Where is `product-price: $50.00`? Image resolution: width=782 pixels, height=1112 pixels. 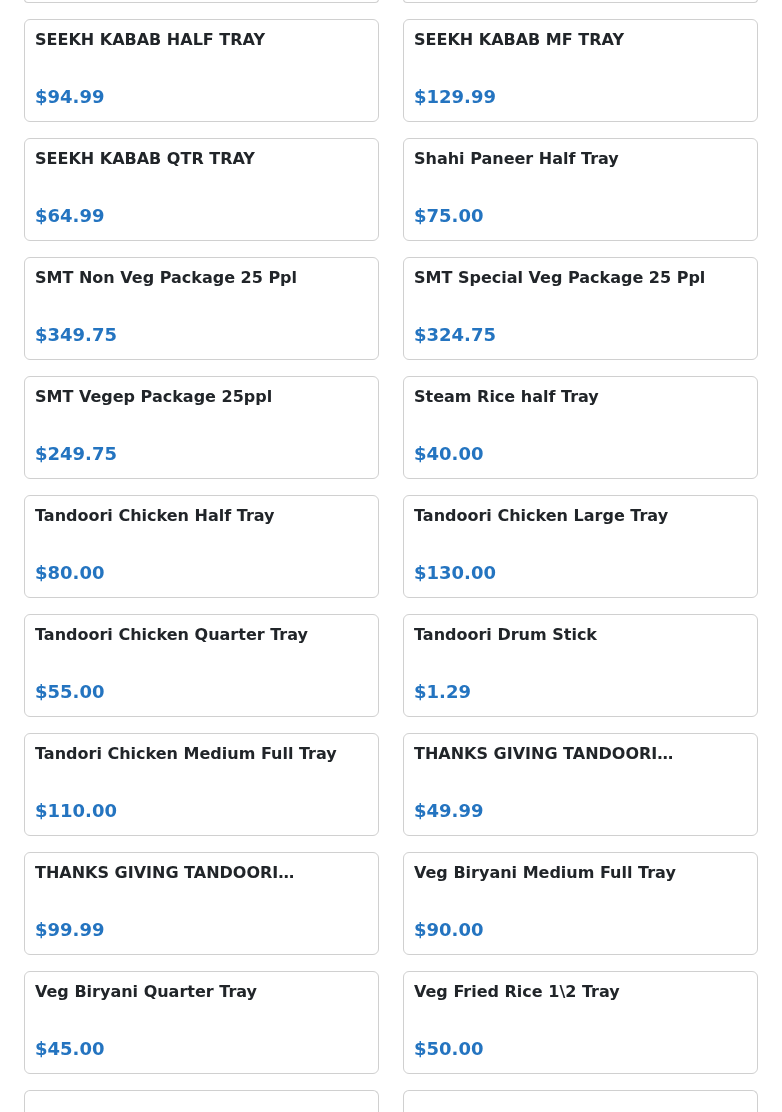 product-price: $50.00 is located at coordinates (449, 1049).